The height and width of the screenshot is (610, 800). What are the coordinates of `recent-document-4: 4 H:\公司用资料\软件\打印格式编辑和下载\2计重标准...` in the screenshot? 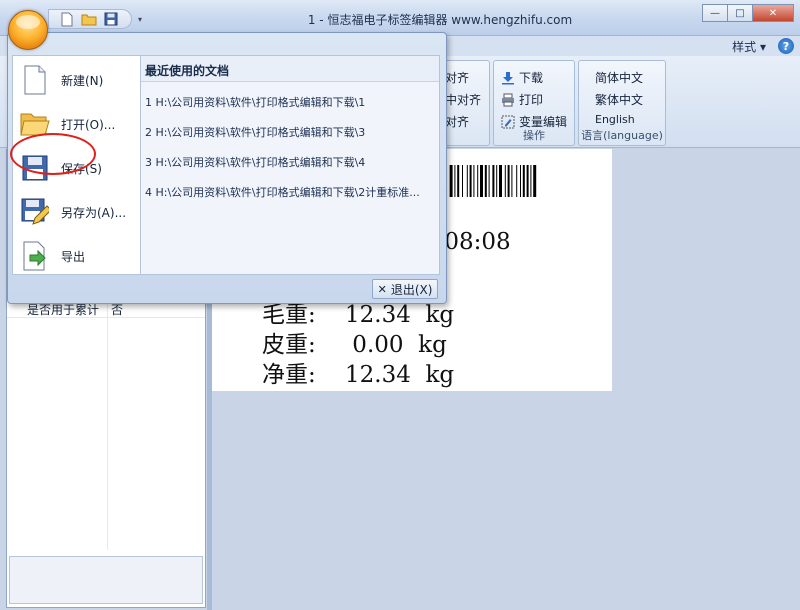 It's located at (291, 192).